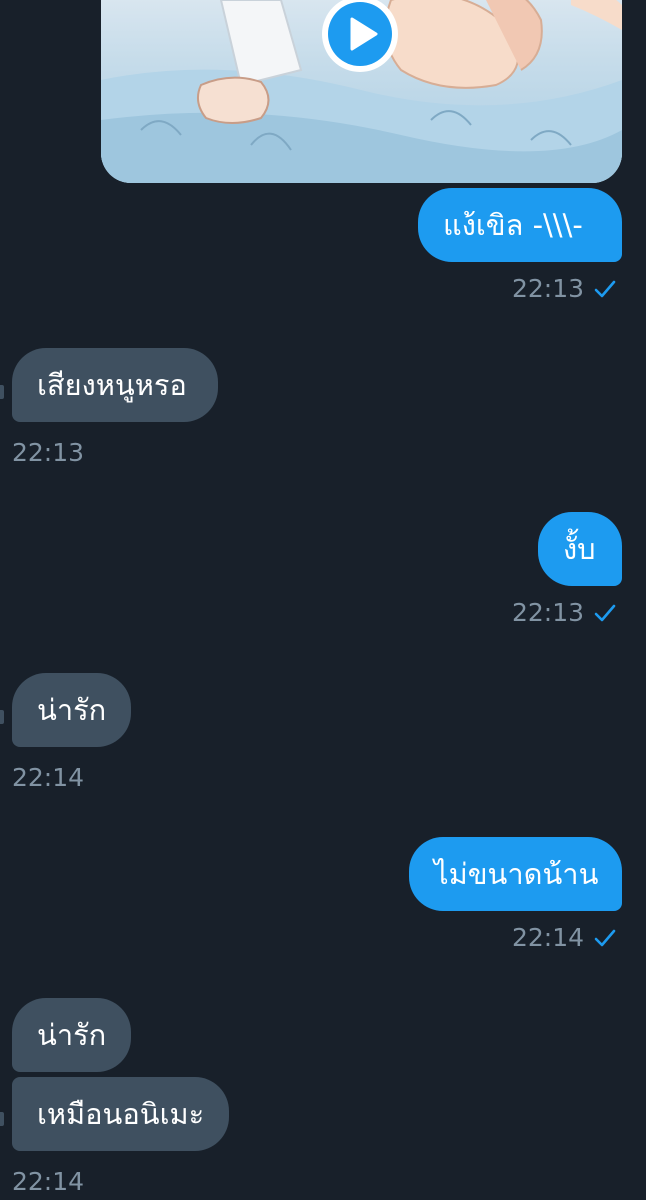 This screenshot has height=1200, width=646. What do you see at coordinates (547, 937) in the screenshot?
I see `timestamp-text: 22:14` at bounding box center [547, 937].